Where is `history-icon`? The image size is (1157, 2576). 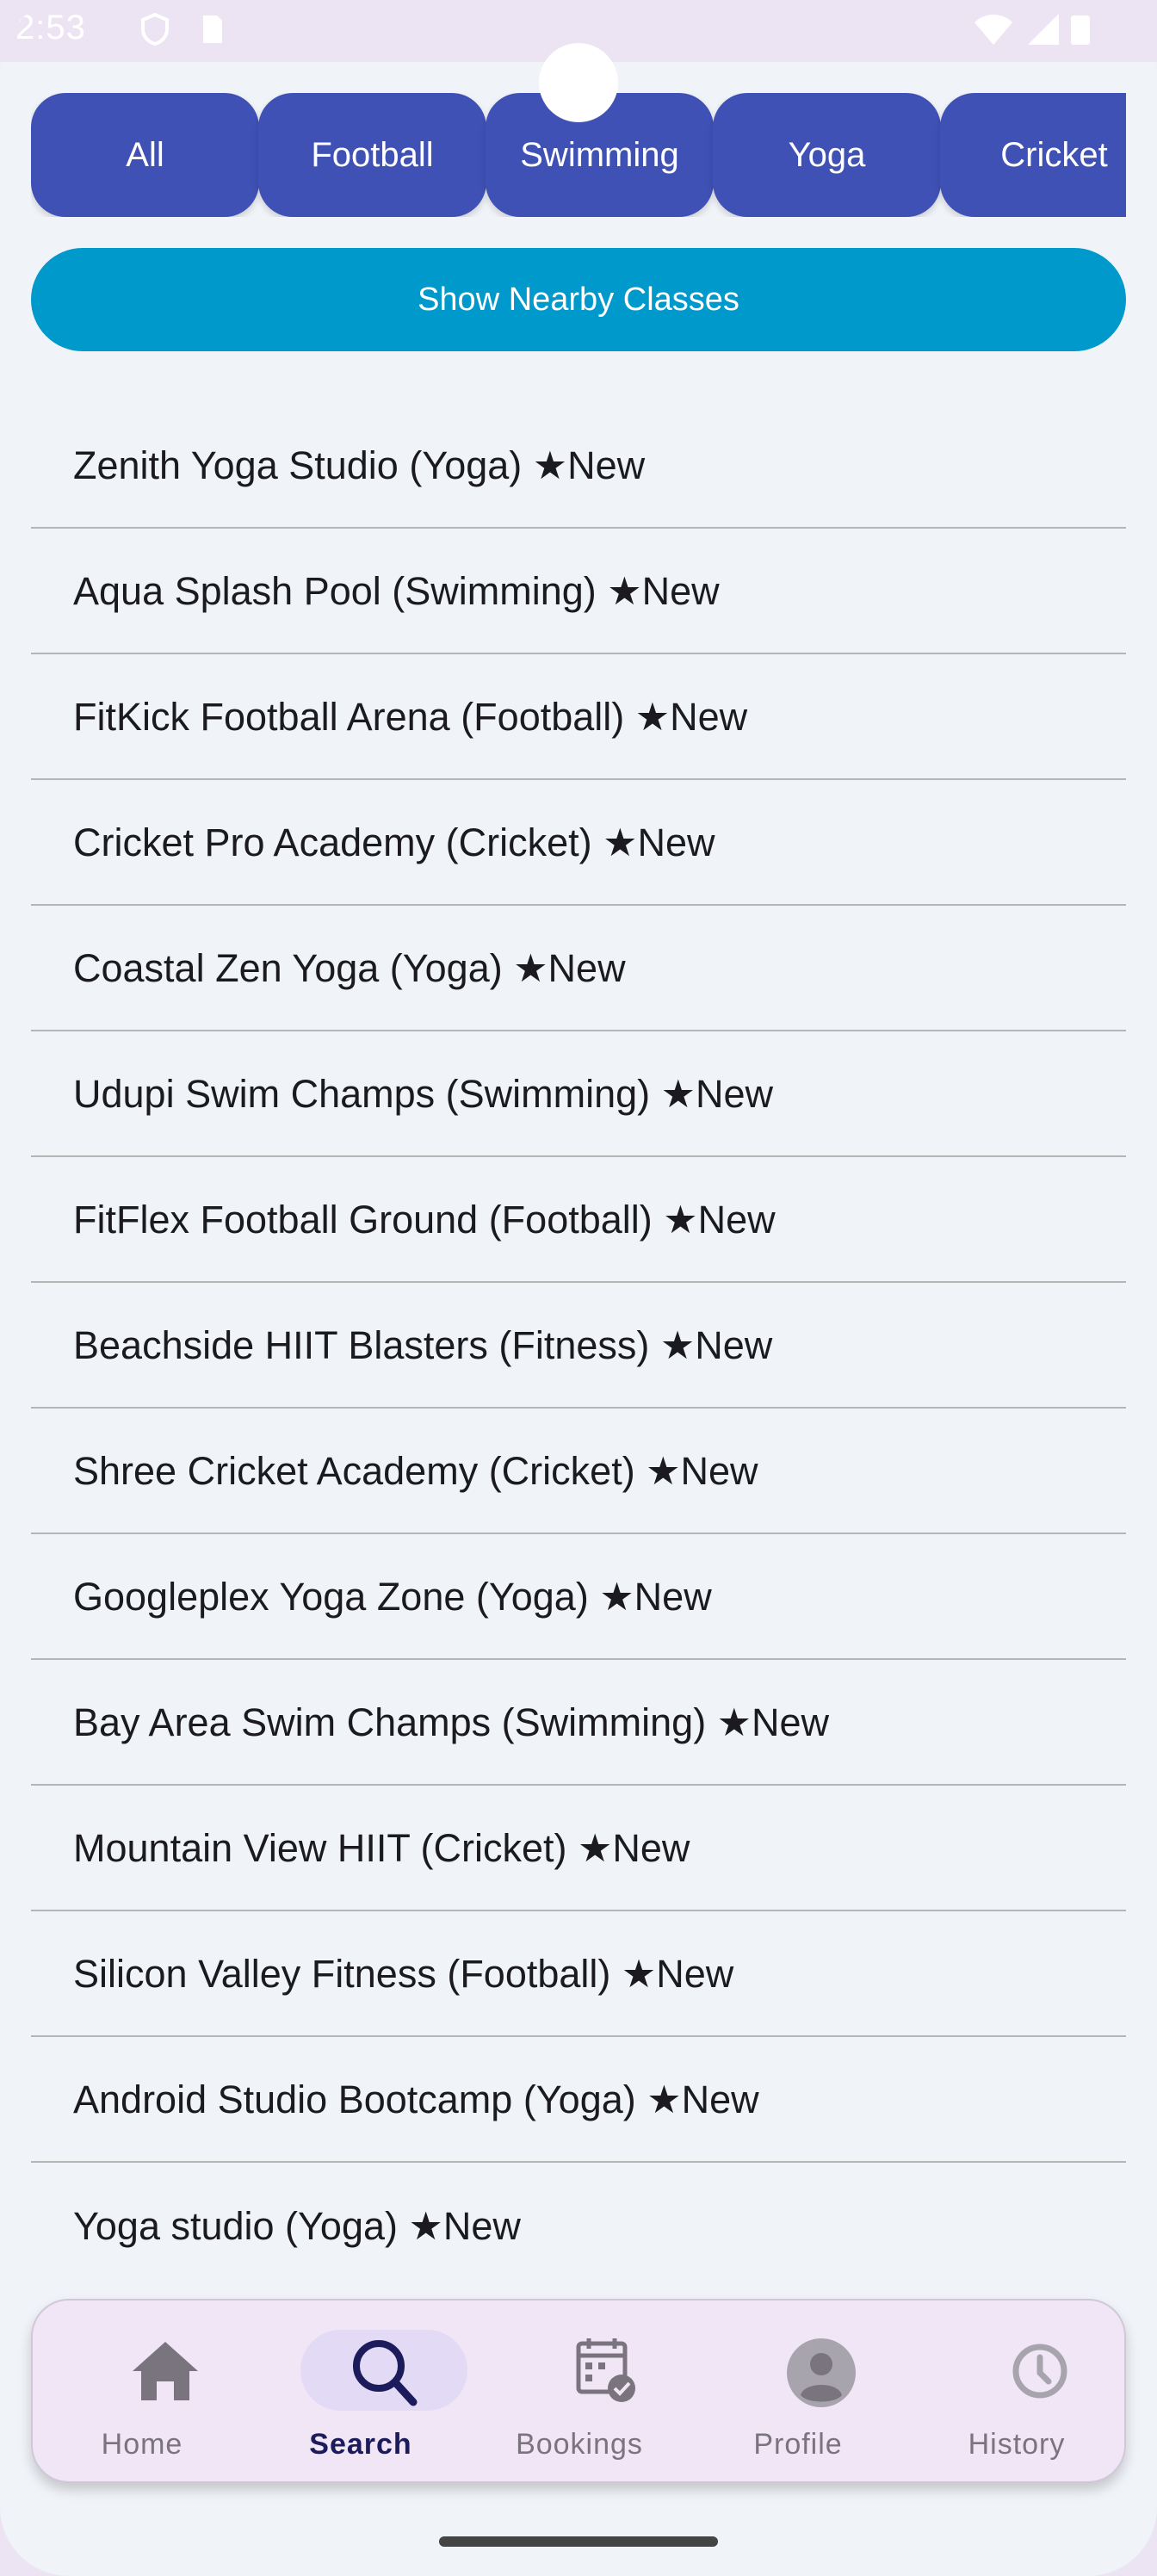
history-icon is located at coordinates (1039, 2371).